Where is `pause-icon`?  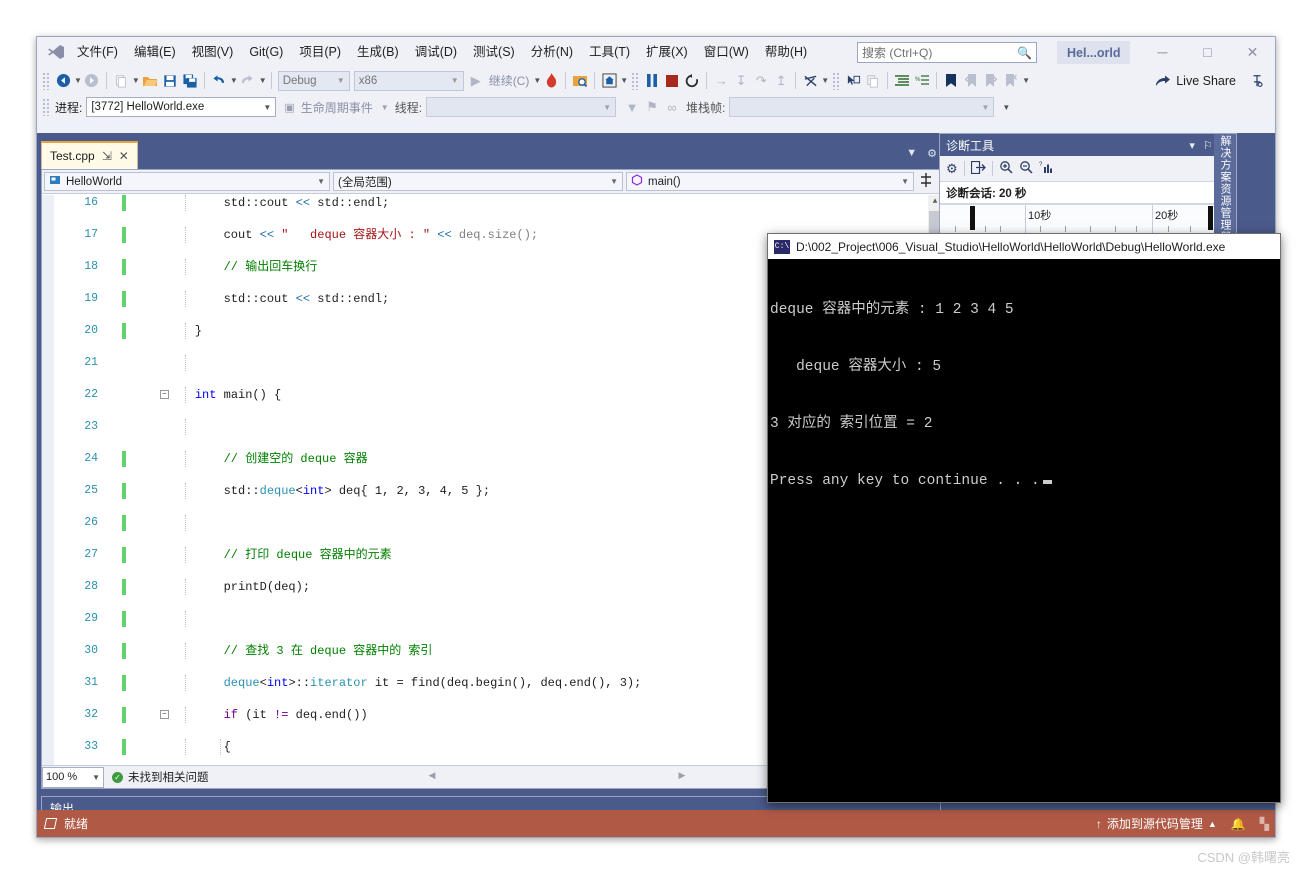 pause-icon is located at coordinates (652, 81).